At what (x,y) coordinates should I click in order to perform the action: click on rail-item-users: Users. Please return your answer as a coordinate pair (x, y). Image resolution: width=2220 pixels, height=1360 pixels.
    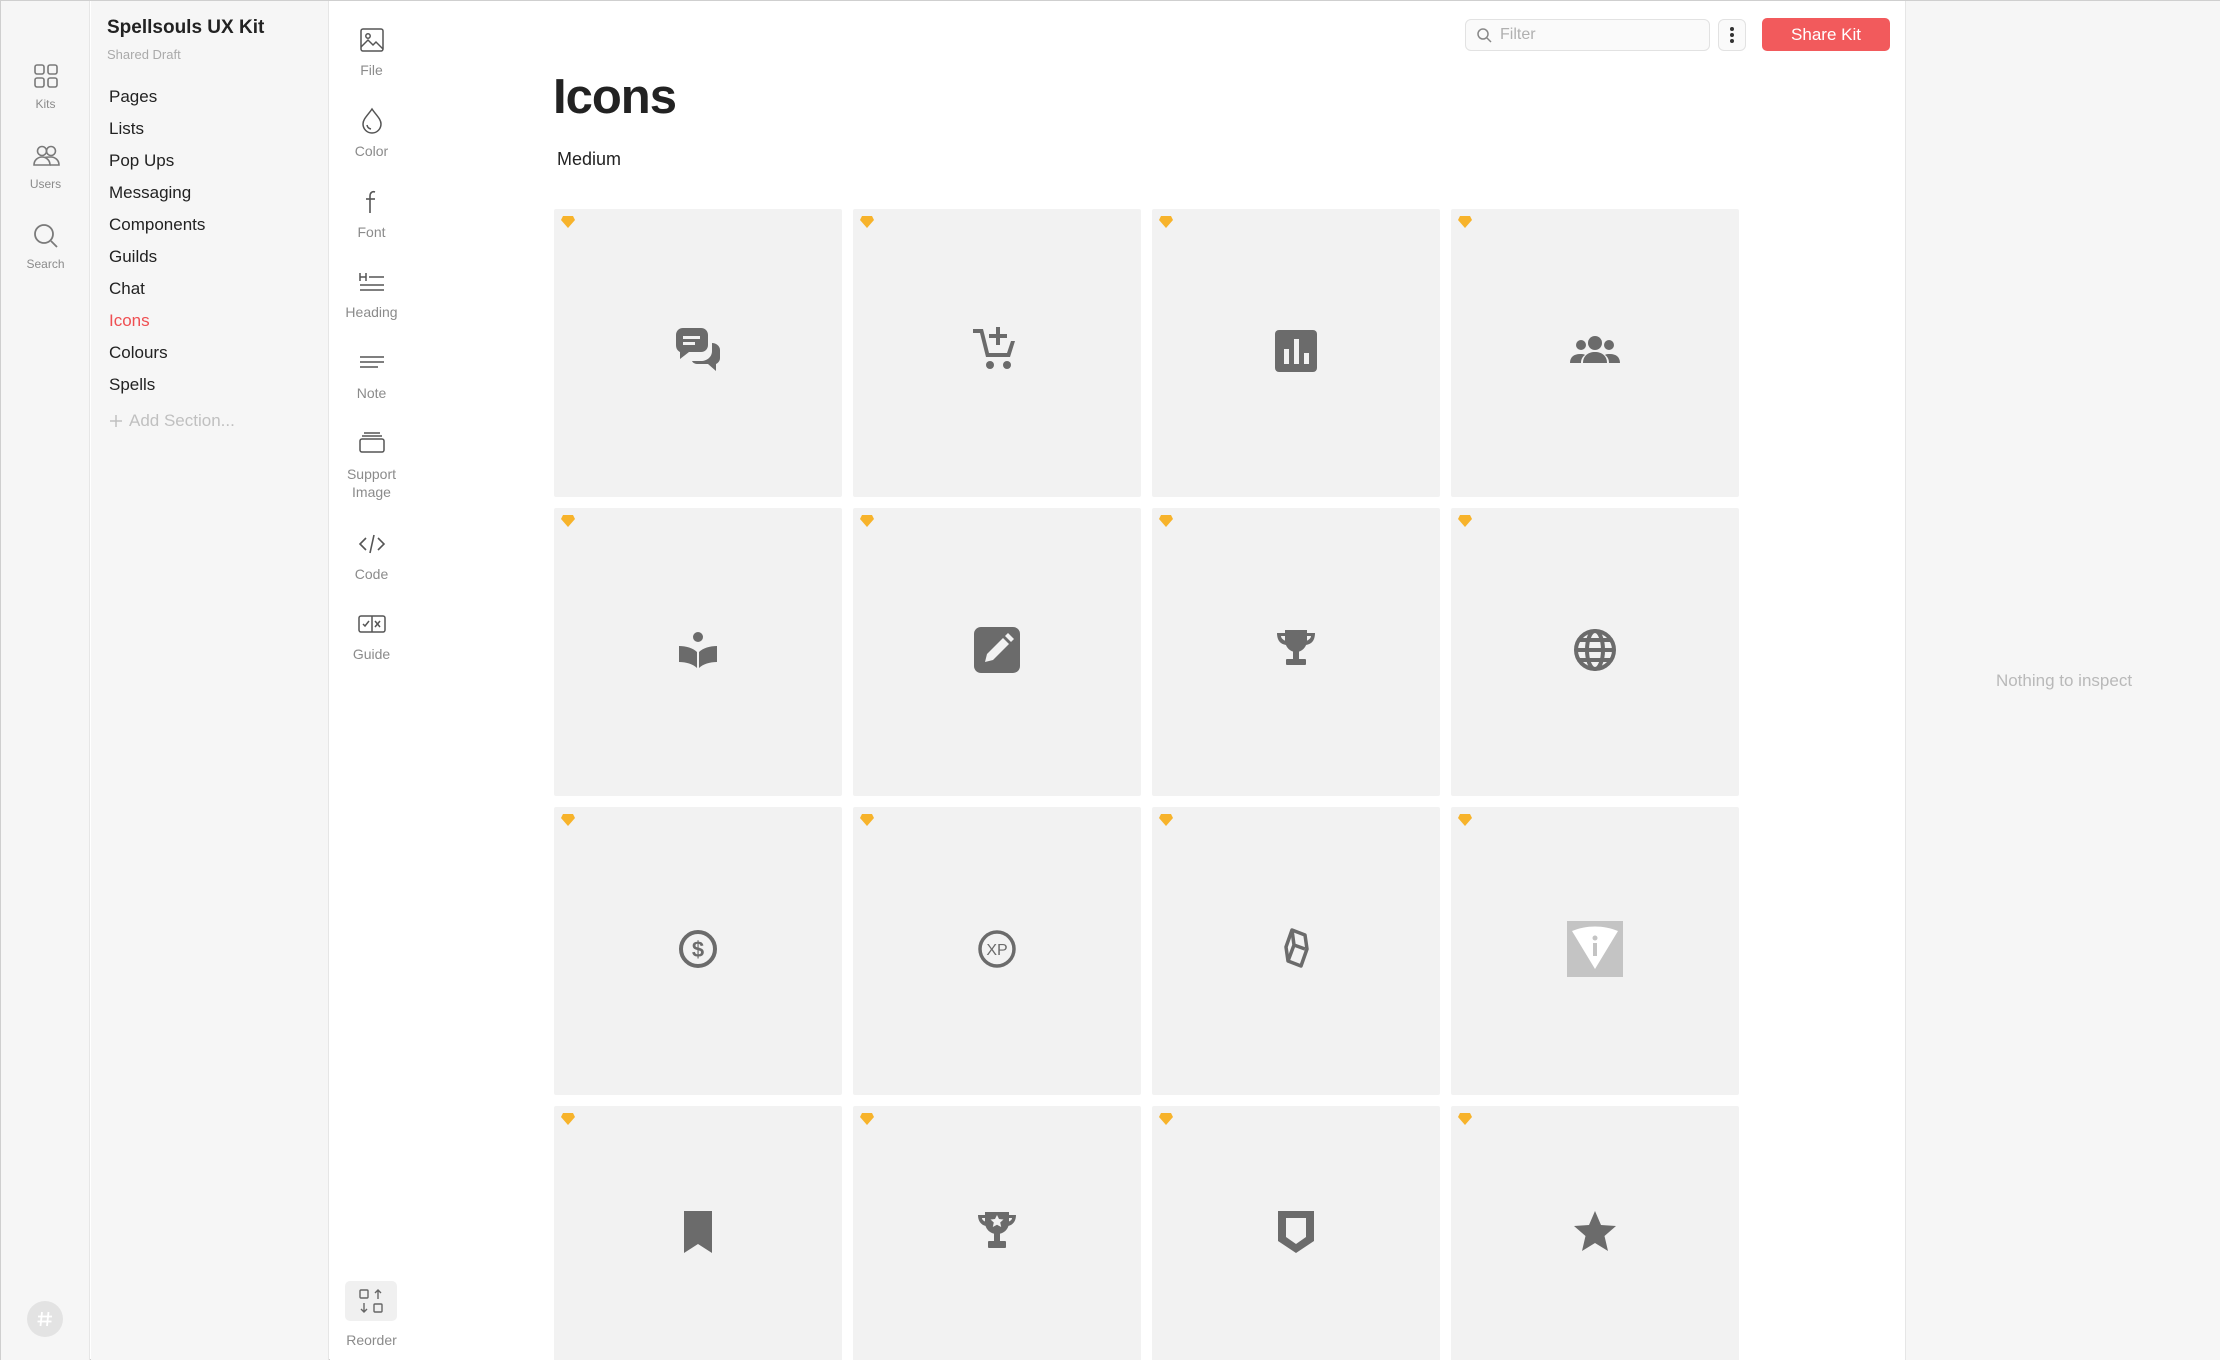
    Looking at the image, I should click on (45, 166).